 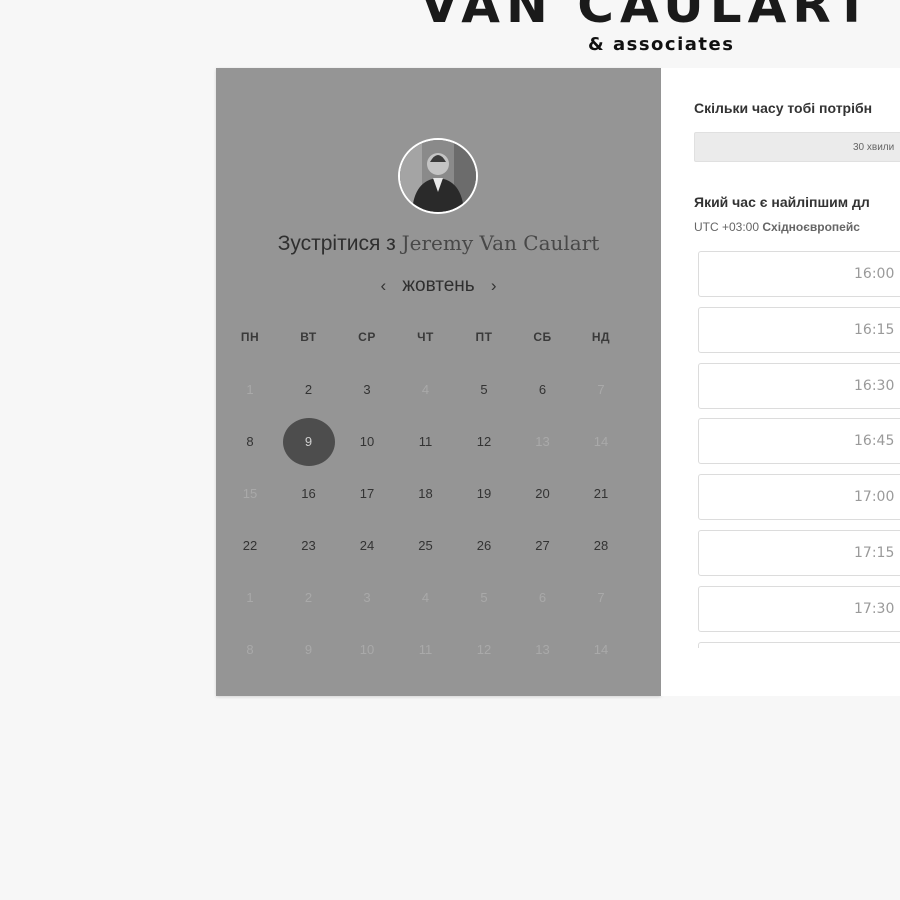 I want to click on calendar-day: 20, so click(x=543, y=494).